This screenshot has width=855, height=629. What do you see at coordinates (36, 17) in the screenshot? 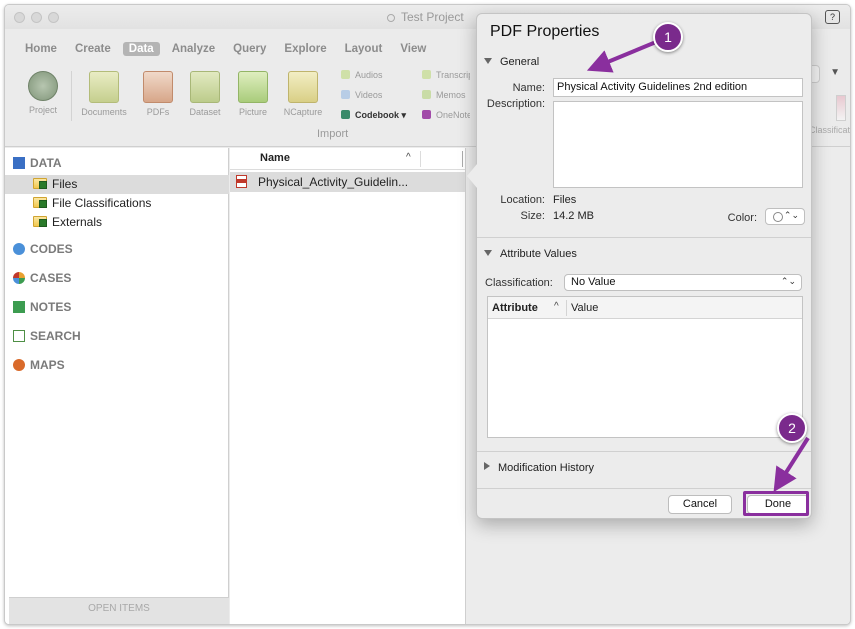
I see `minimize-window-button` at bounding box center [36, 17].